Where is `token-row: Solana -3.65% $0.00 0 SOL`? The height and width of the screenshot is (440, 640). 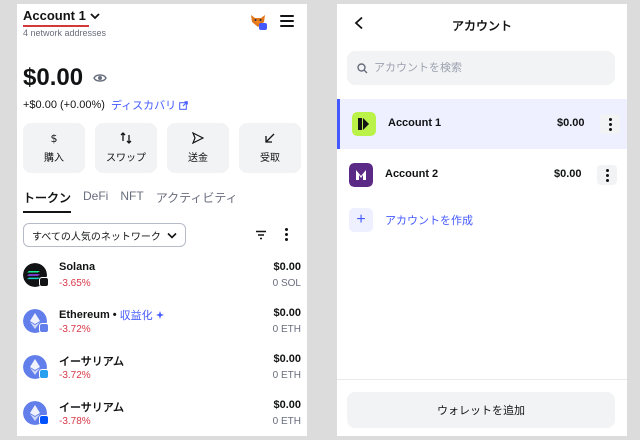 token-row: Solana -3.65% $0.00 0 SOL is located at coordinates (162, 280).